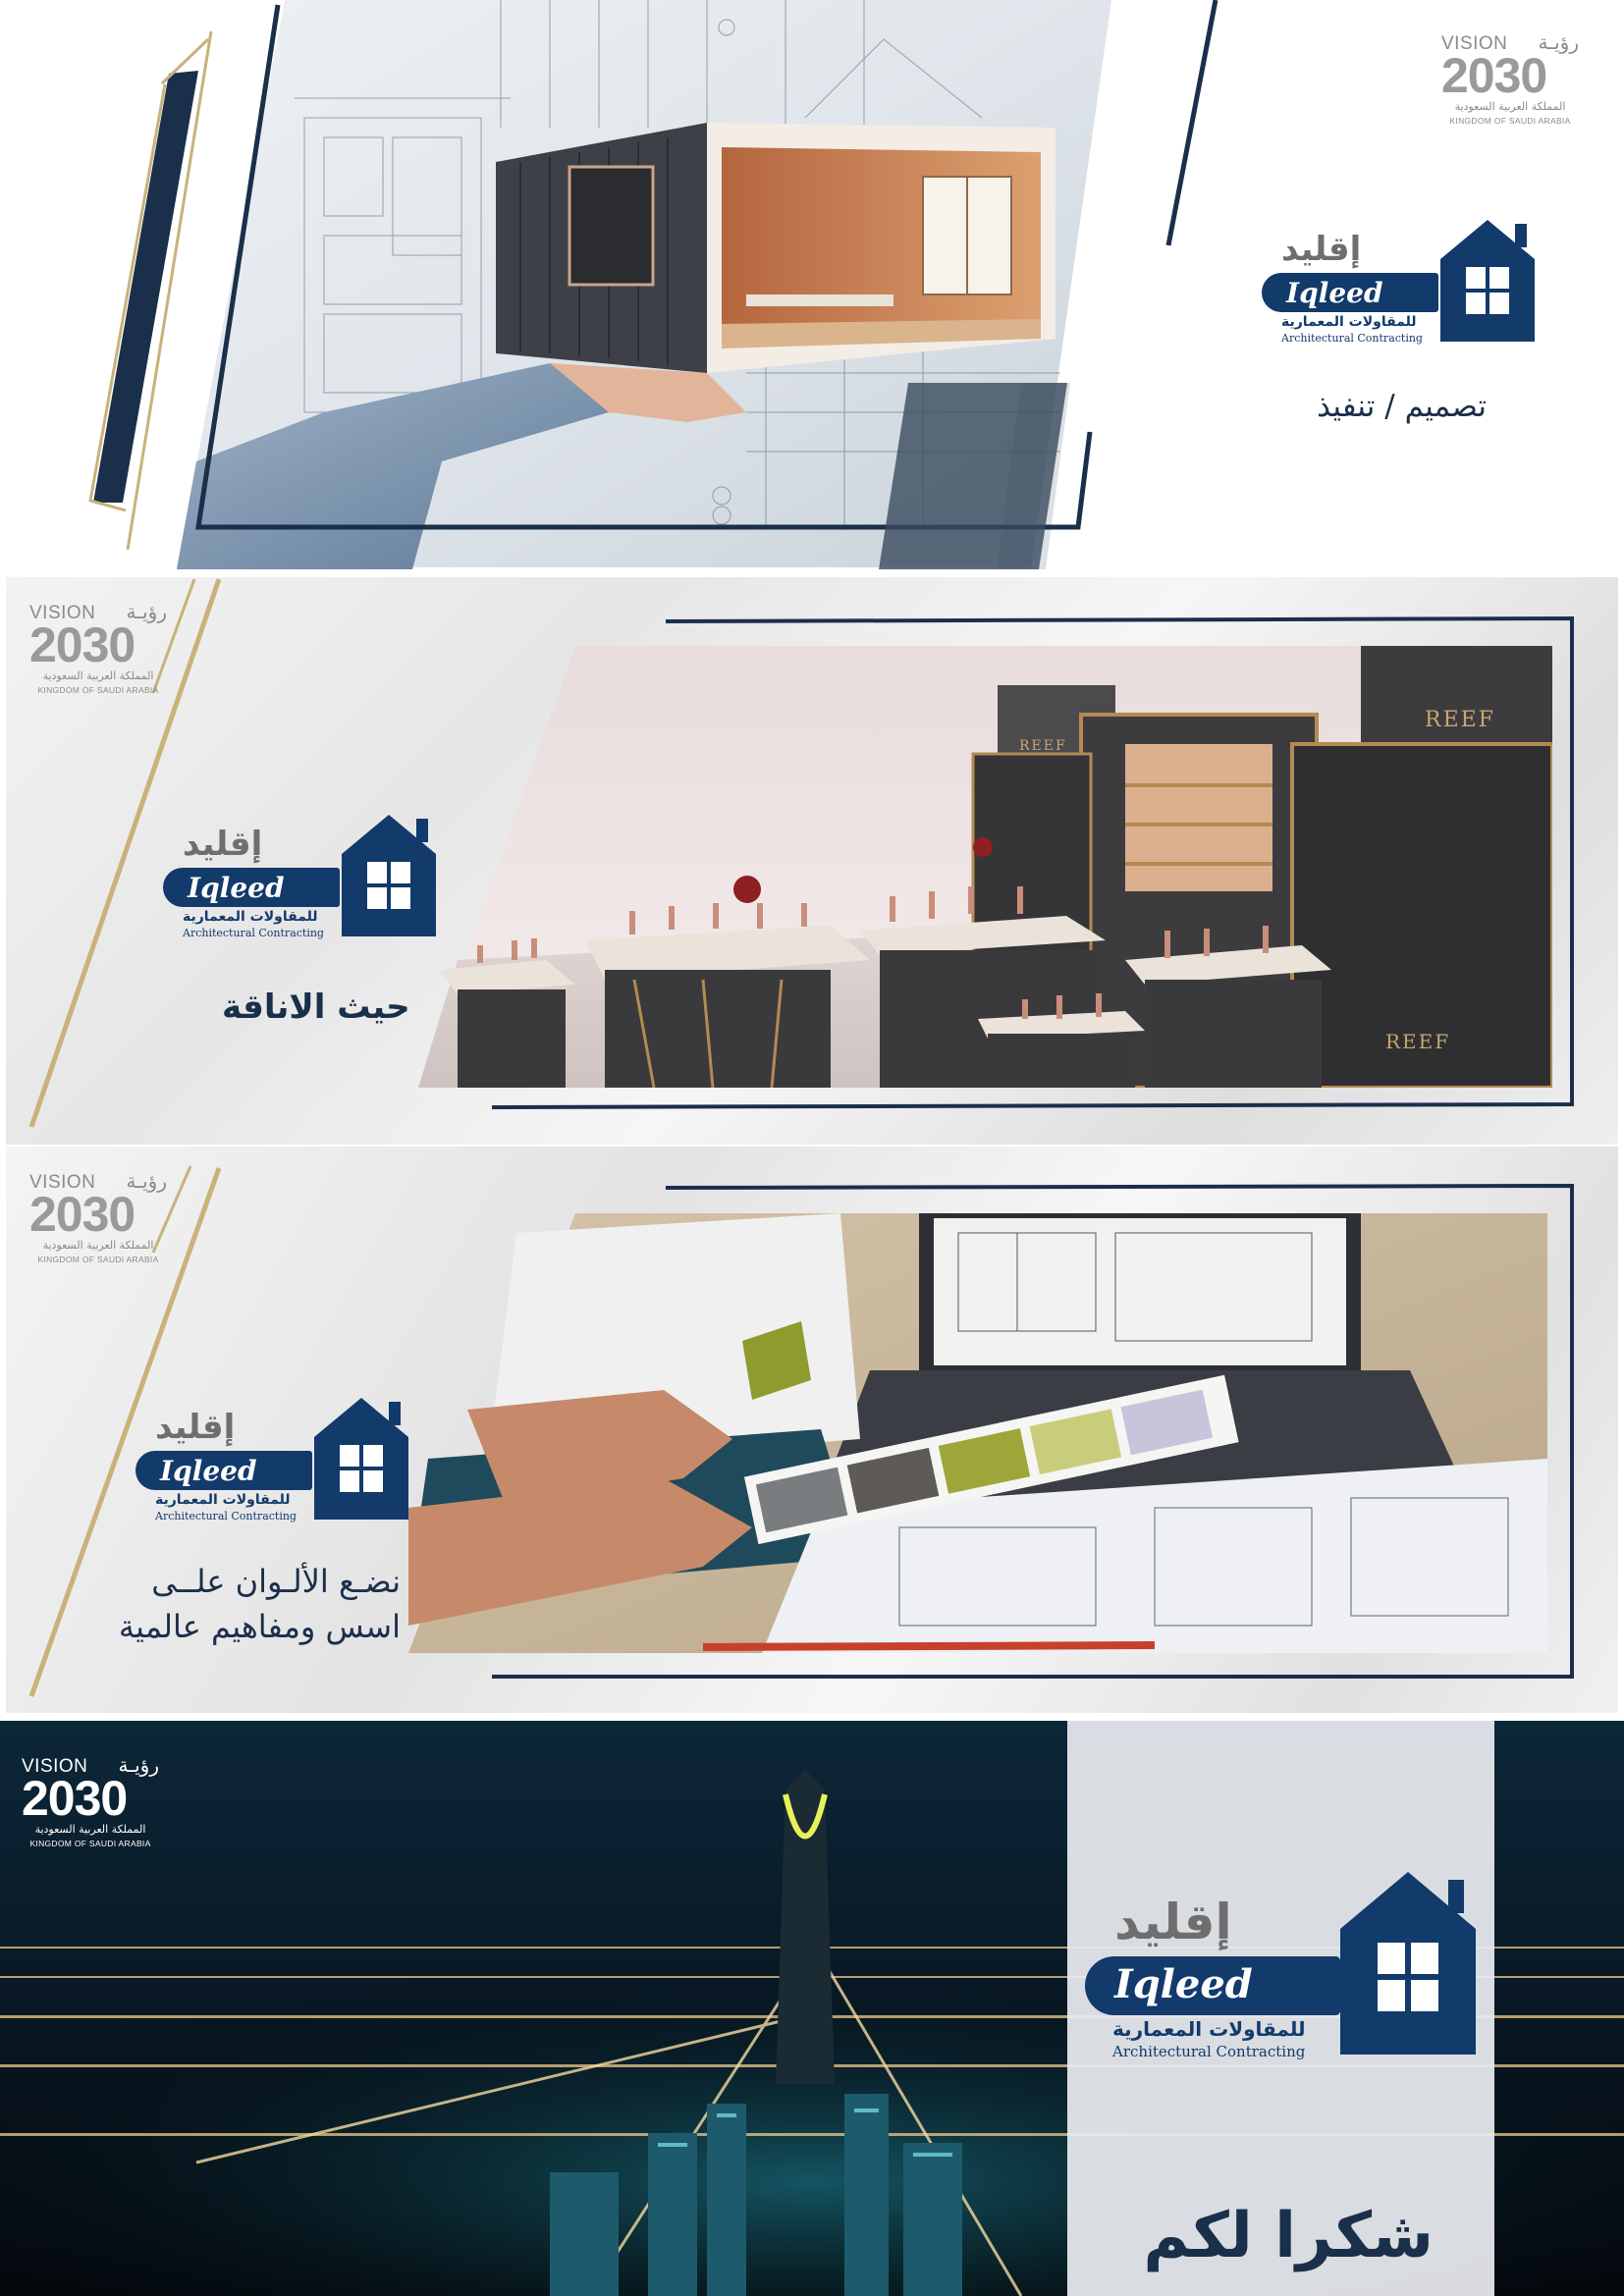 This screenshot has width=1624, height=2296. I want to click on booth-sign-2: REEF, so click(1043, 746).